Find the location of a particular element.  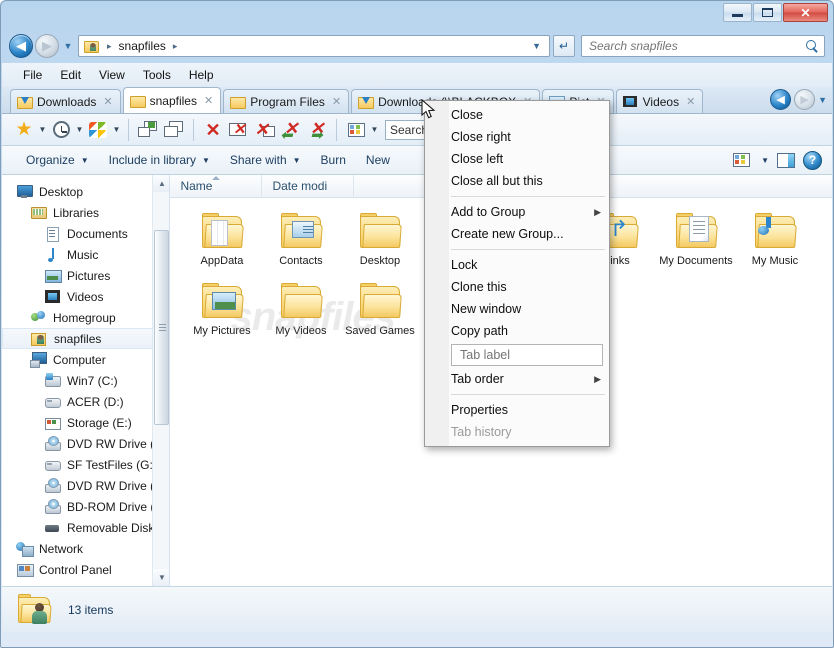

tab-forward-button: ▶ is located at coordinates (805, 99).